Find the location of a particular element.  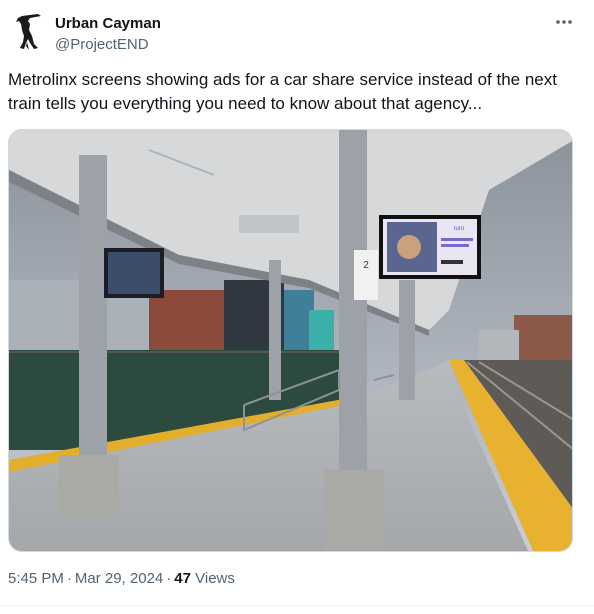

views-count: 47 is located at coordinates (182, 578).